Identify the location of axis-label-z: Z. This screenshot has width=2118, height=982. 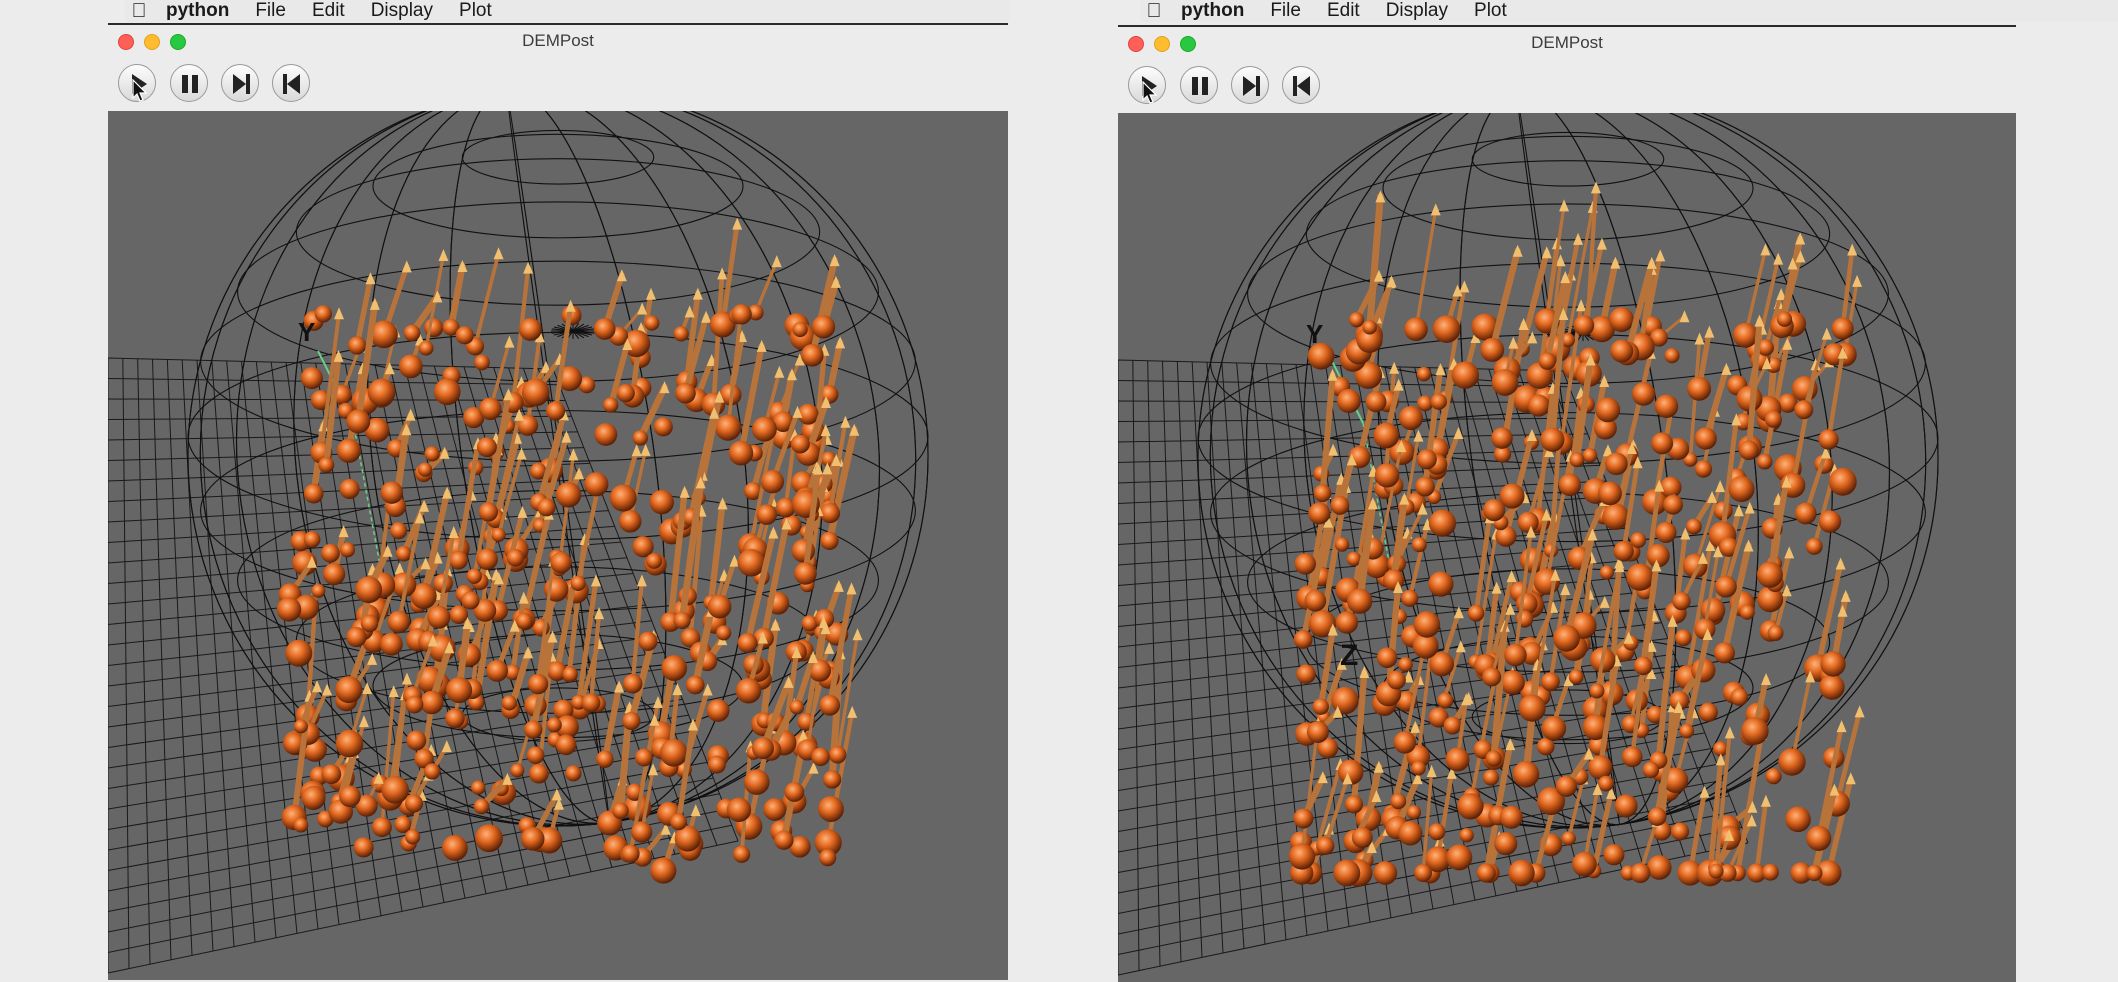
(1349, 655).